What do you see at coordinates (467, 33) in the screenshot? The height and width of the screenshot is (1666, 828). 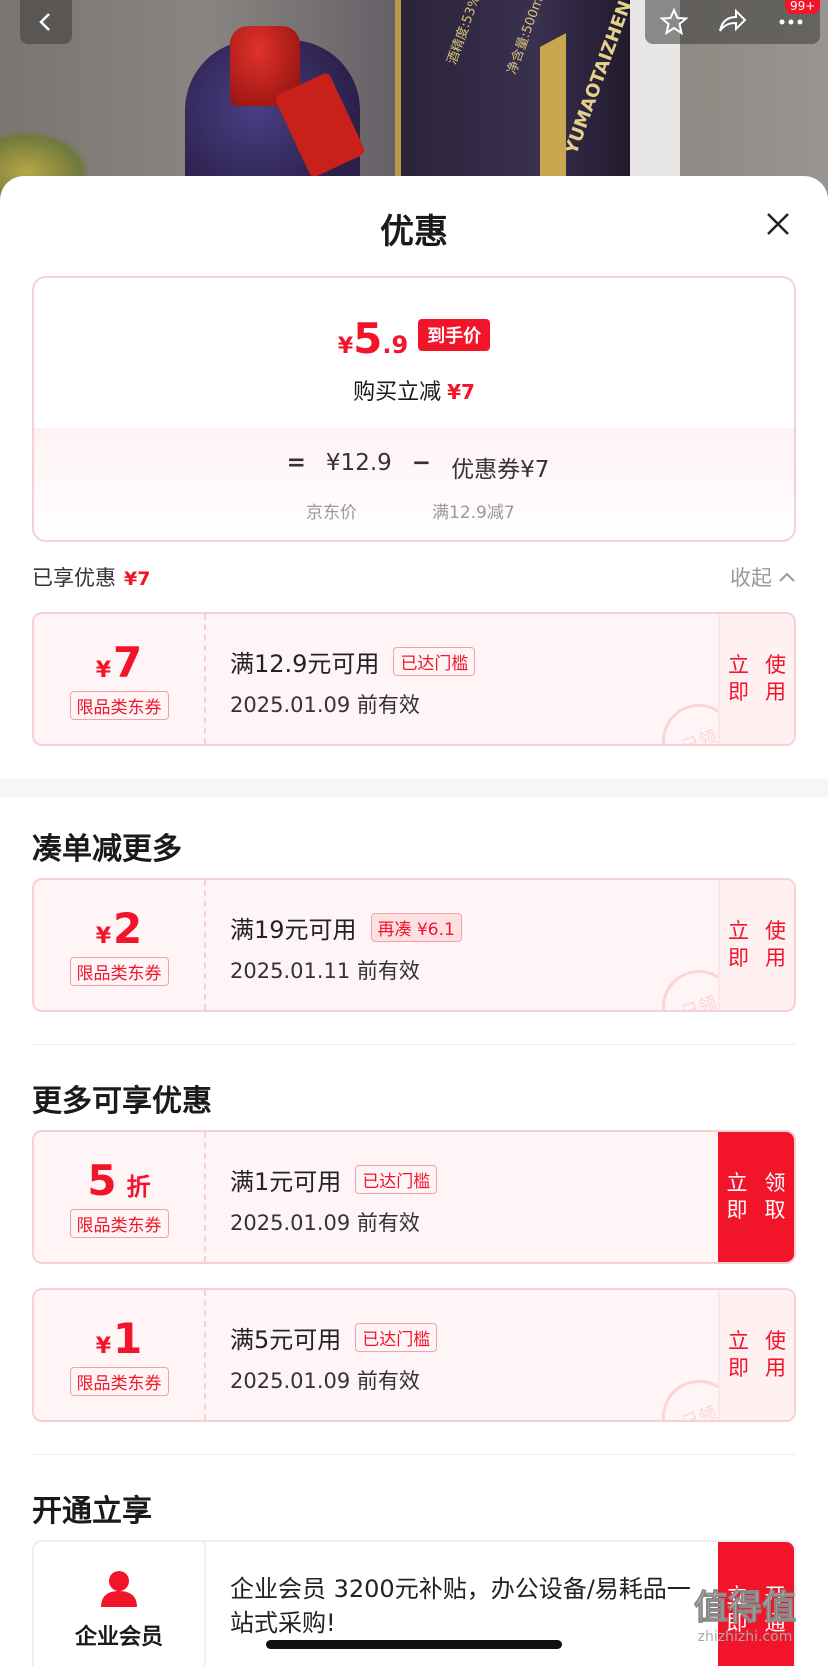 I see `box-abv: 酒精度:53%vol` at bounding box center [467, 33].